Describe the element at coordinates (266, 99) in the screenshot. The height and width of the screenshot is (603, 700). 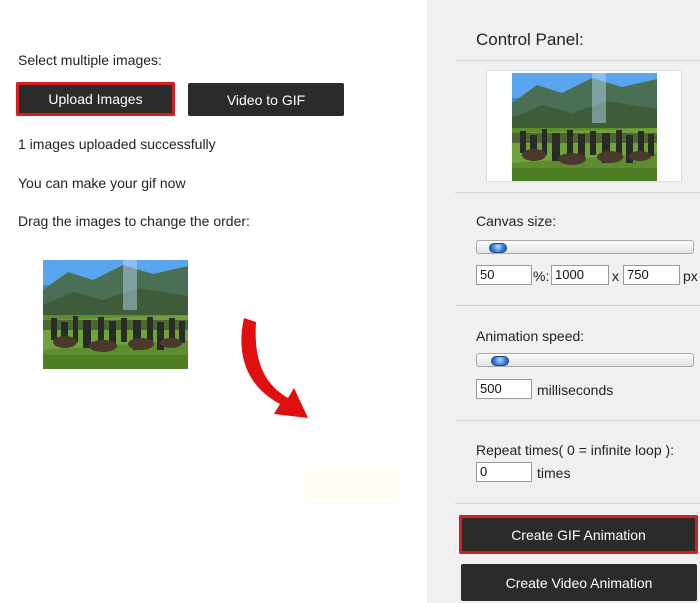
I see `video-to-gif-button: Video to GIF` at that location.